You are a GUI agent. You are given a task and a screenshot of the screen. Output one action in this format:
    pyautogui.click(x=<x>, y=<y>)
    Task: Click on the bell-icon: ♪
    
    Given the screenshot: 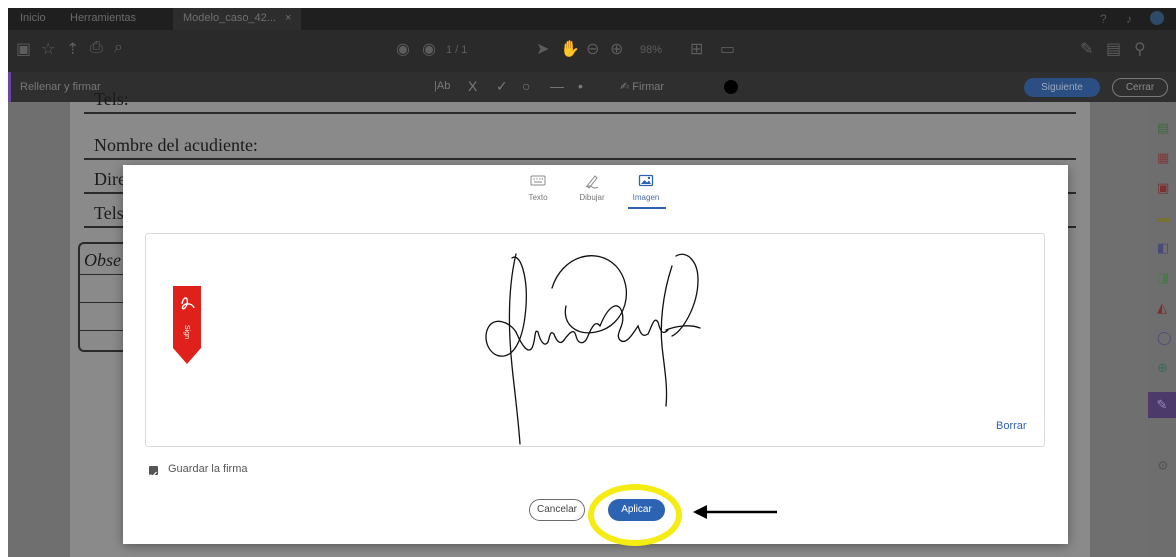 What is the action you would take?
    pyautogui.click(x=1129, y=19)
    